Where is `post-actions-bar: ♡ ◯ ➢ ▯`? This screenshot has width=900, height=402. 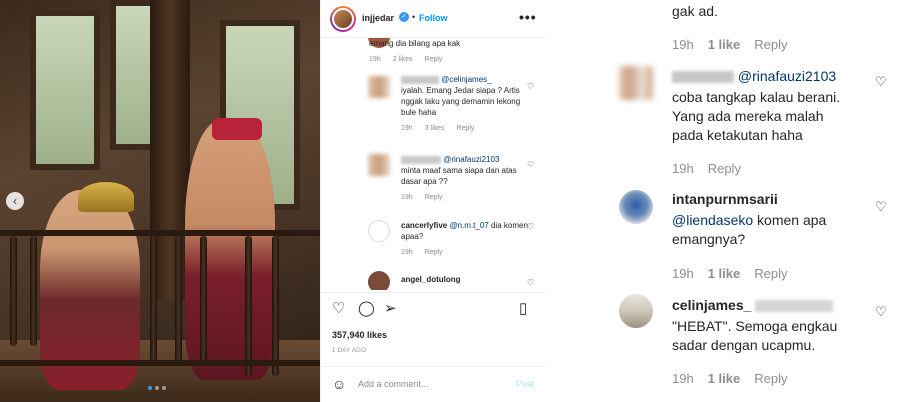
post-actions-bar: ♡ ◯ ➢ ▯ is located at coordinates (433, 307).